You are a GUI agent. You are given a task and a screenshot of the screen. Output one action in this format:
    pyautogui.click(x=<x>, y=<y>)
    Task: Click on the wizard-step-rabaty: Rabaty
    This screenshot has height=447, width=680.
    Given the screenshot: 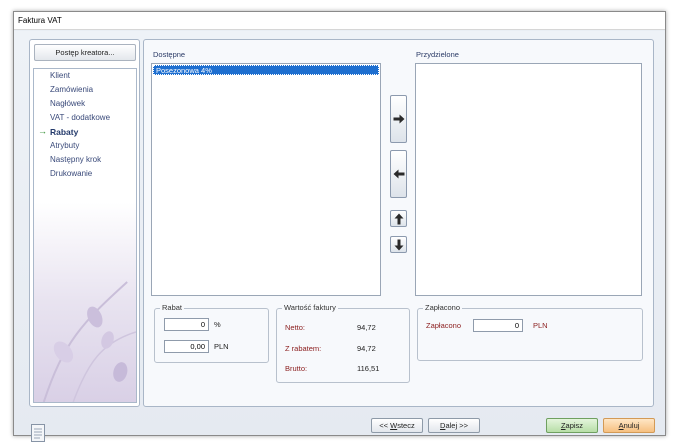 What is the action you would take?
    pyautogui.click(x=64, y=132)
    